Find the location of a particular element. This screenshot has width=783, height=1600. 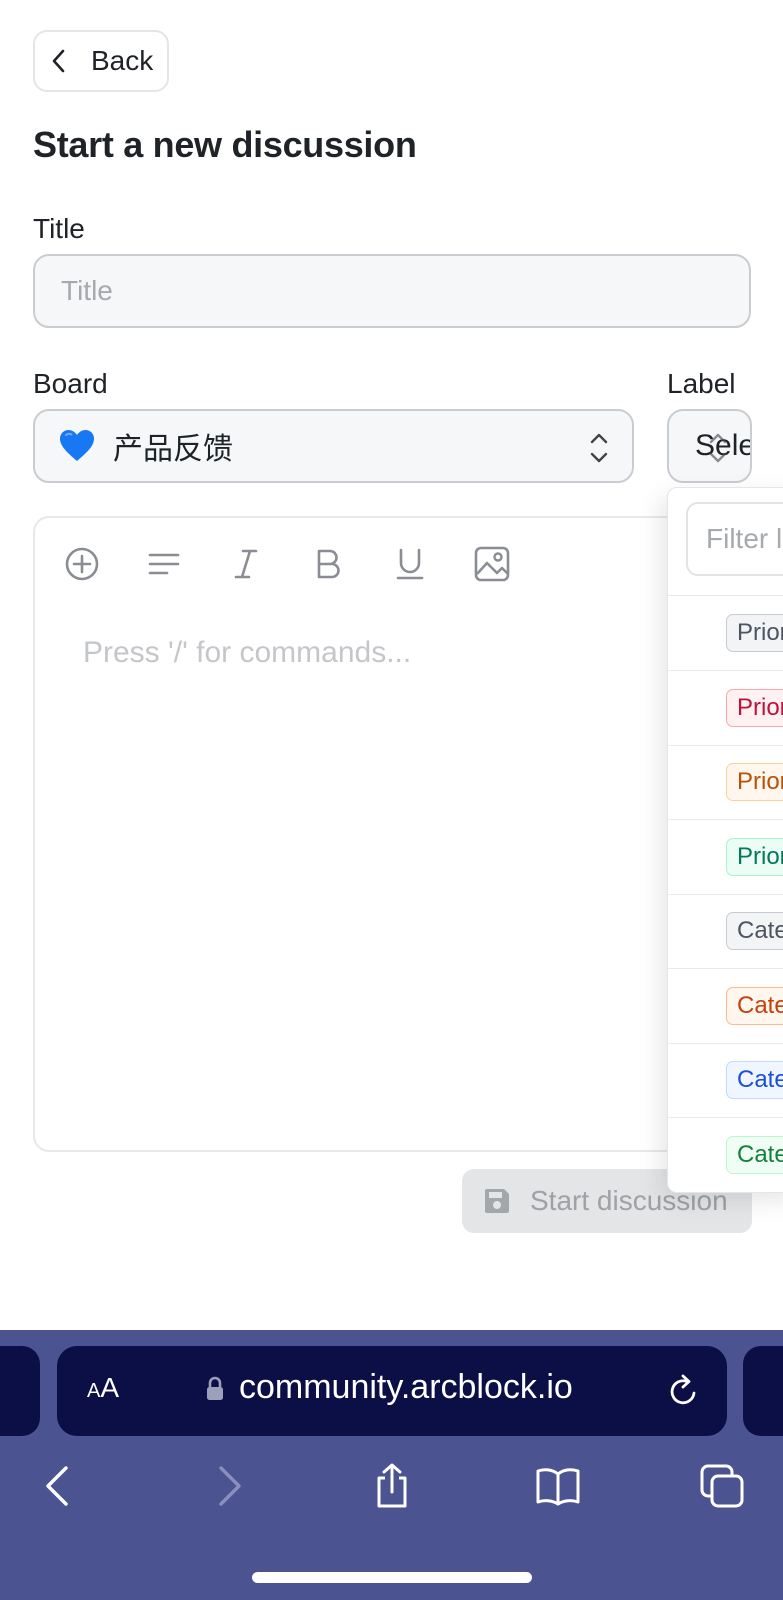

reader-small-a: A is located at coordinates (94, 1391).